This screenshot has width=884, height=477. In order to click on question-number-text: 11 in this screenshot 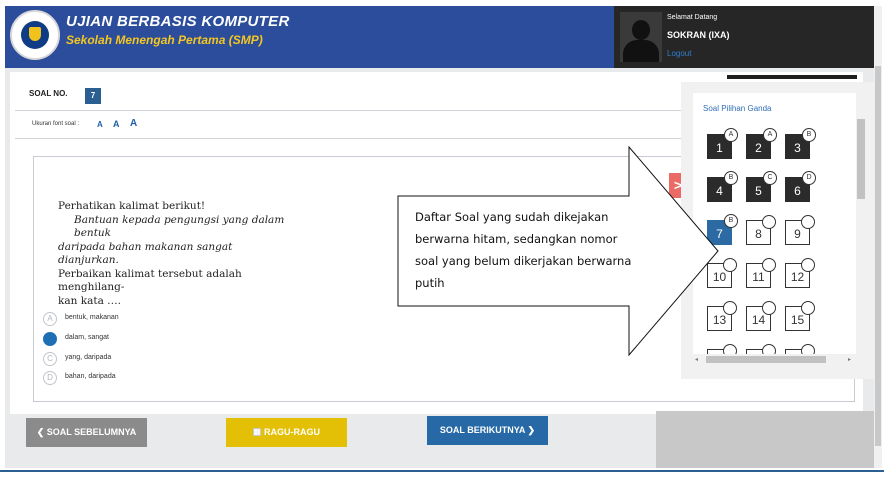, I will do `click(758, 277)`.